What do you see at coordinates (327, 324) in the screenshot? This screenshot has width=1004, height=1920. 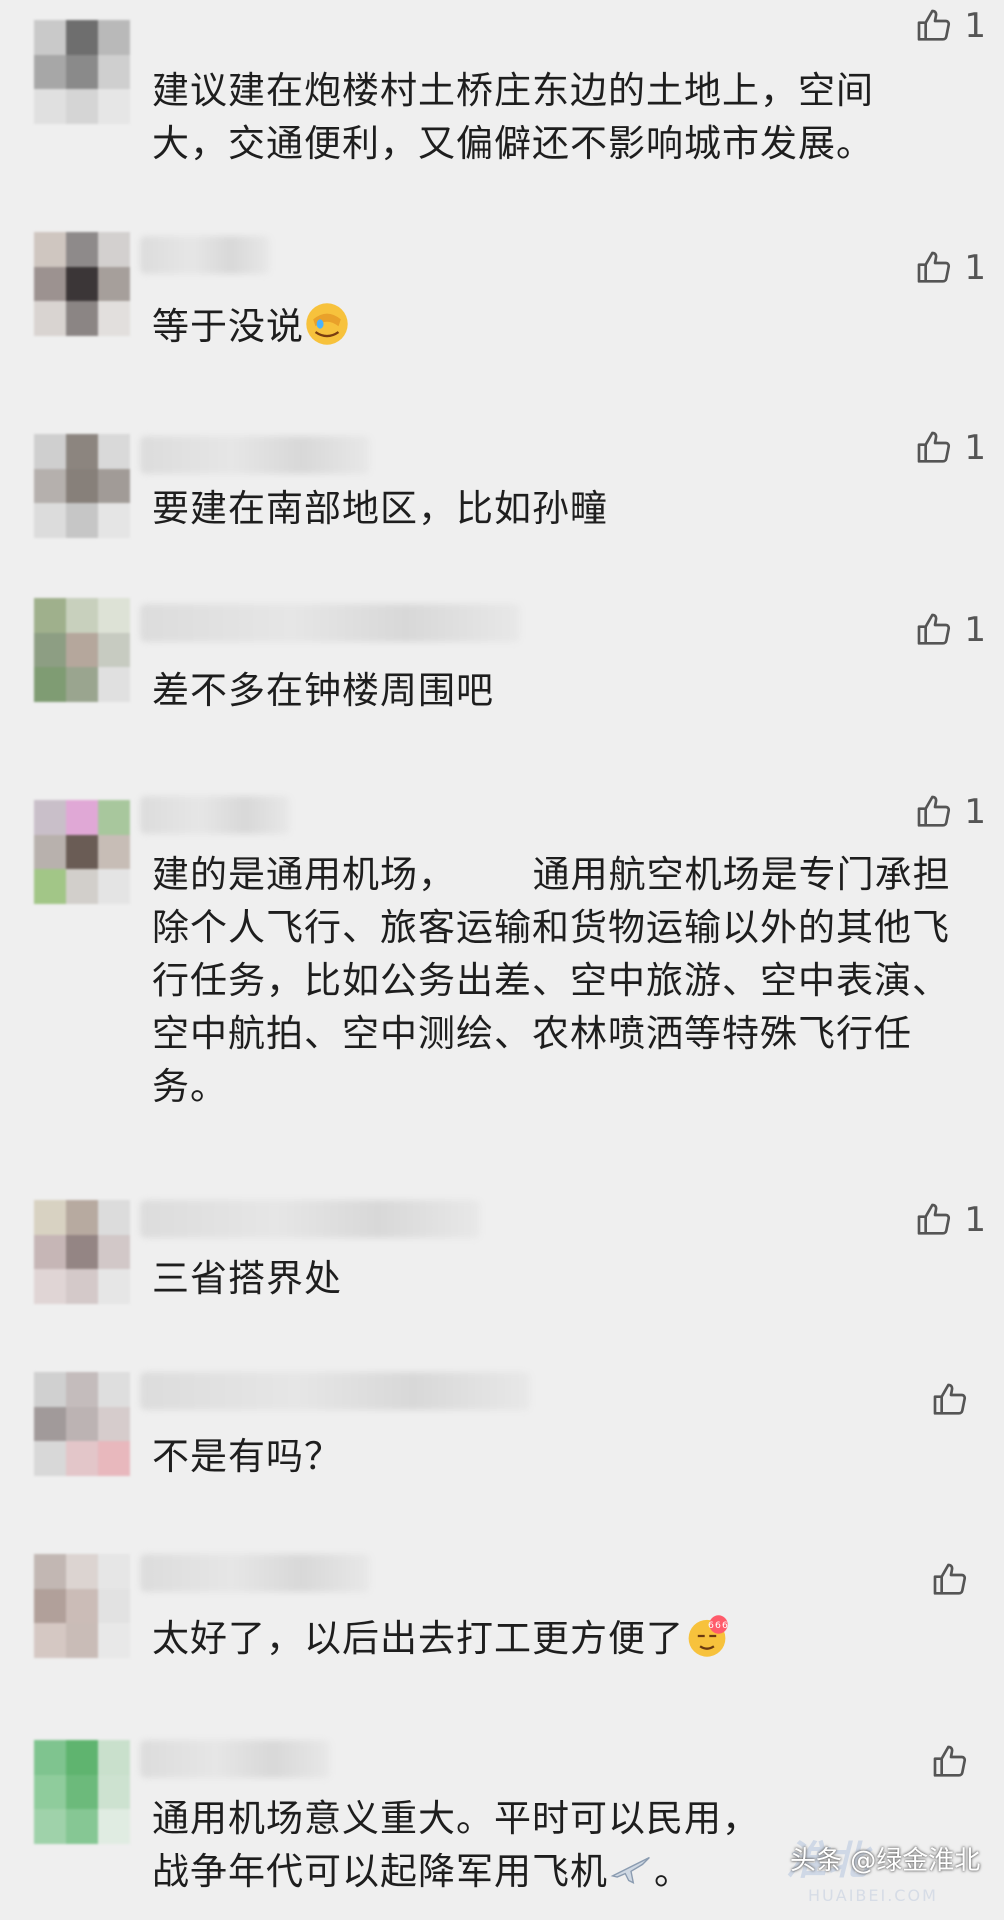 I see `facepalm-emoji` at bounding box center [327, 324].